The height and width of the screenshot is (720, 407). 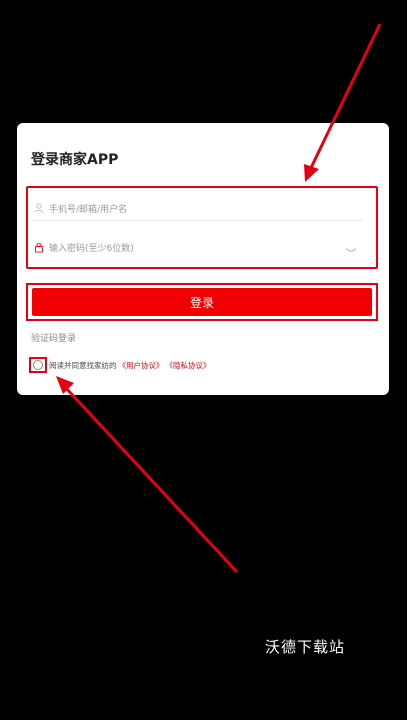 I want to click on agreement-checkbox, so click(x=38, y=365).